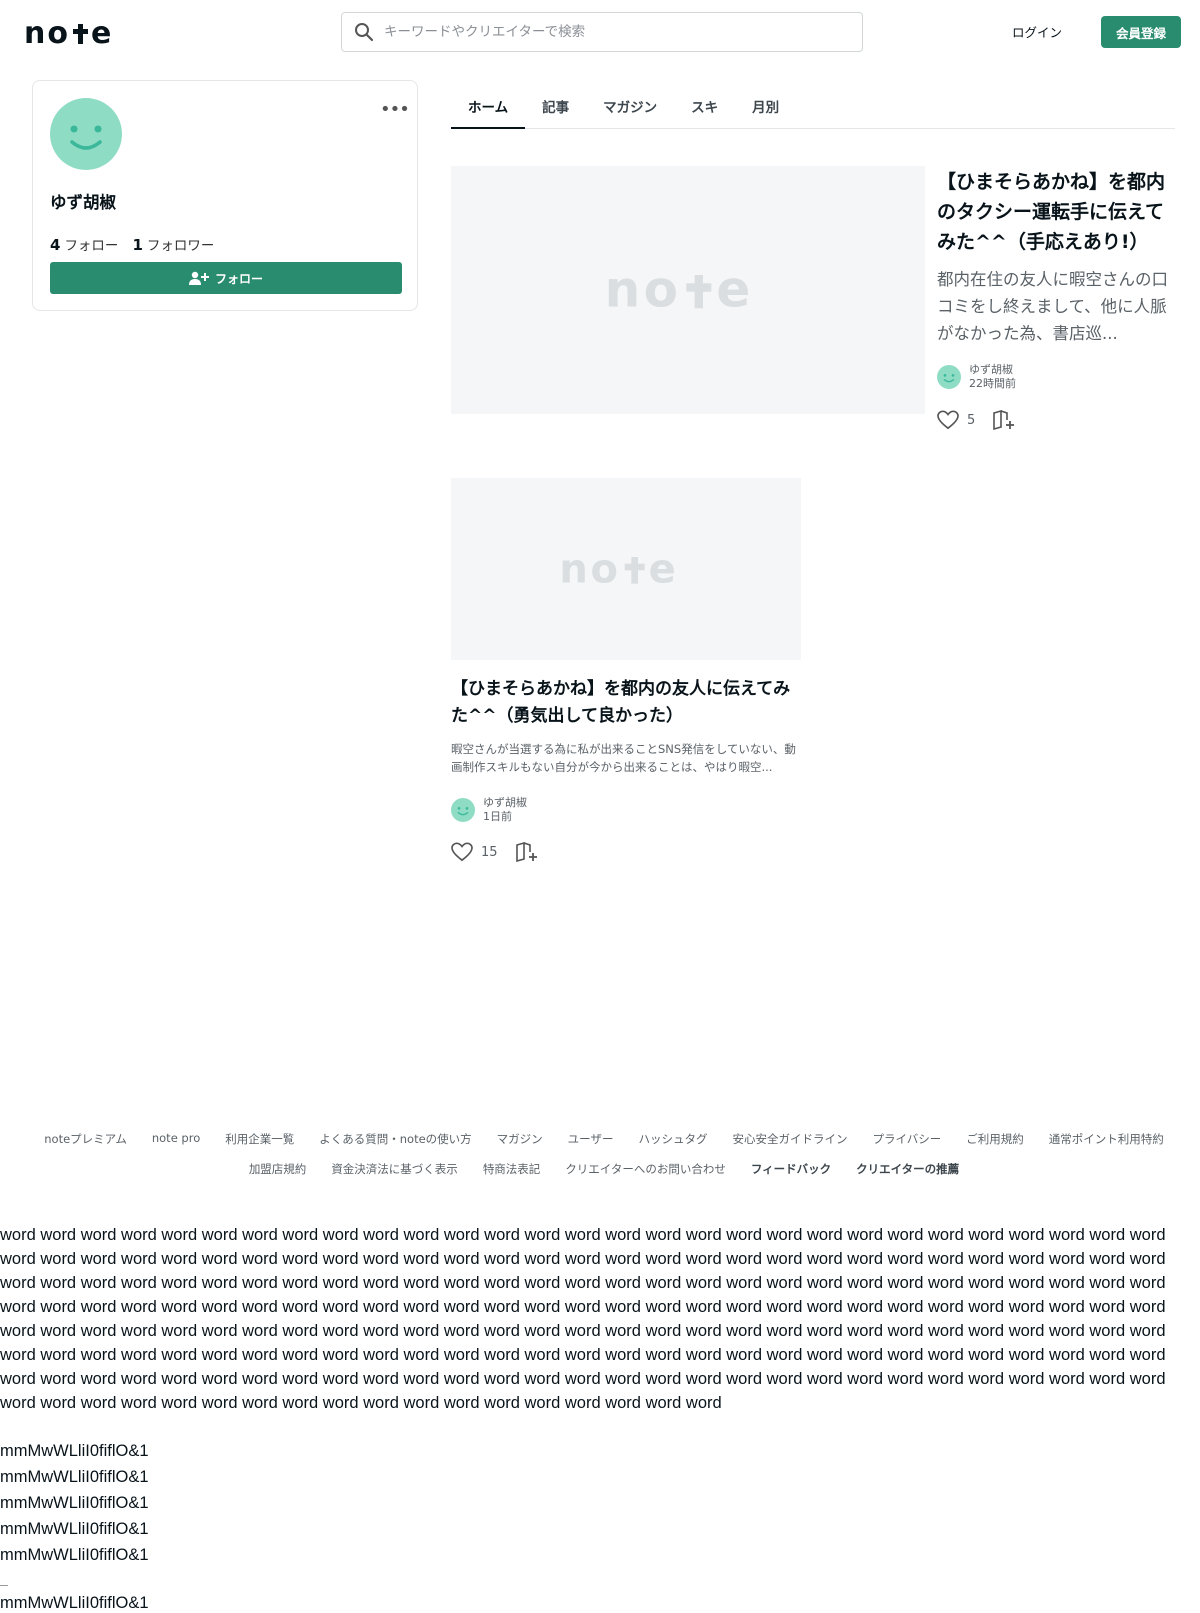 This screenshot has height=1613, width=1200. I want to click on footer-link: 加盟店規約, so click(278, 1169).